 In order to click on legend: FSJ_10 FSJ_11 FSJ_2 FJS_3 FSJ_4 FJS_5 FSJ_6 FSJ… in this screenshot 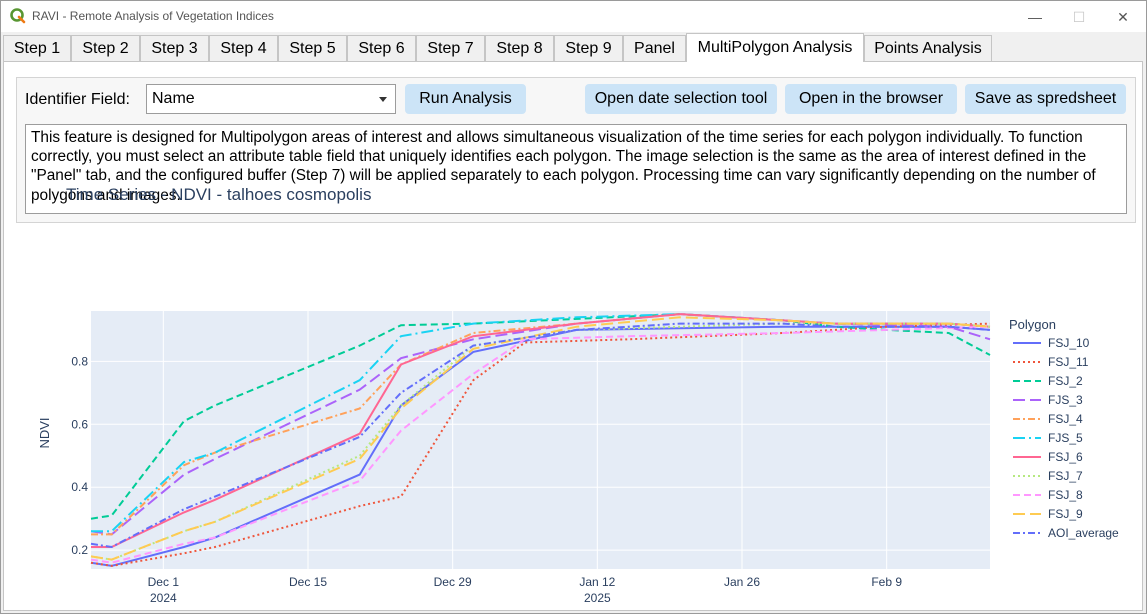, I will do `click(1066, 438)`.